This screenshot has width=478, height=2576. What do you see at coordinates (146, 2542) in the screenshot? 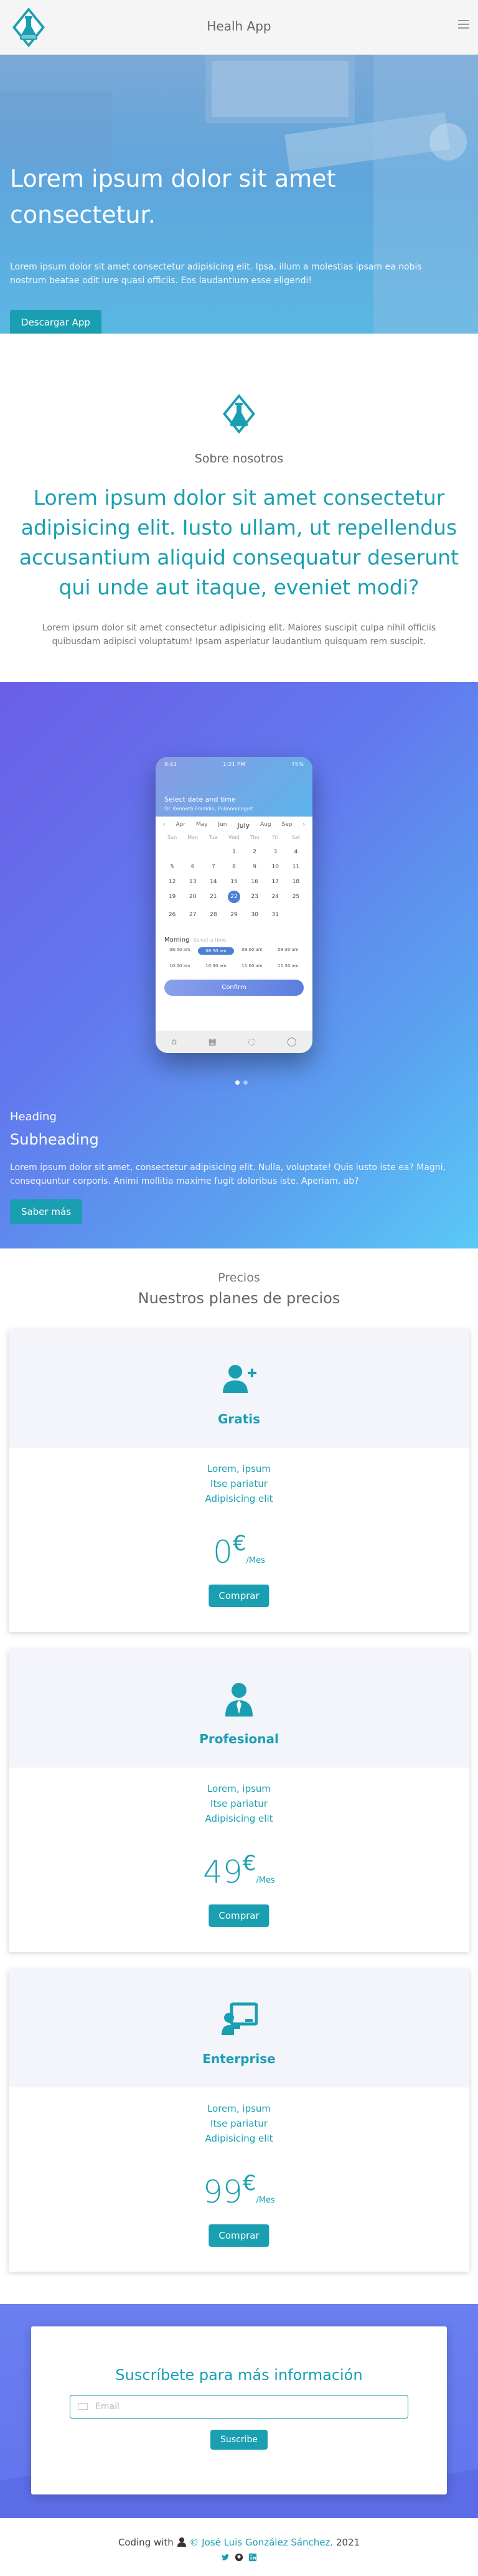
I see `footer-prefix: Coding with` at bounding box center [146, 2542].